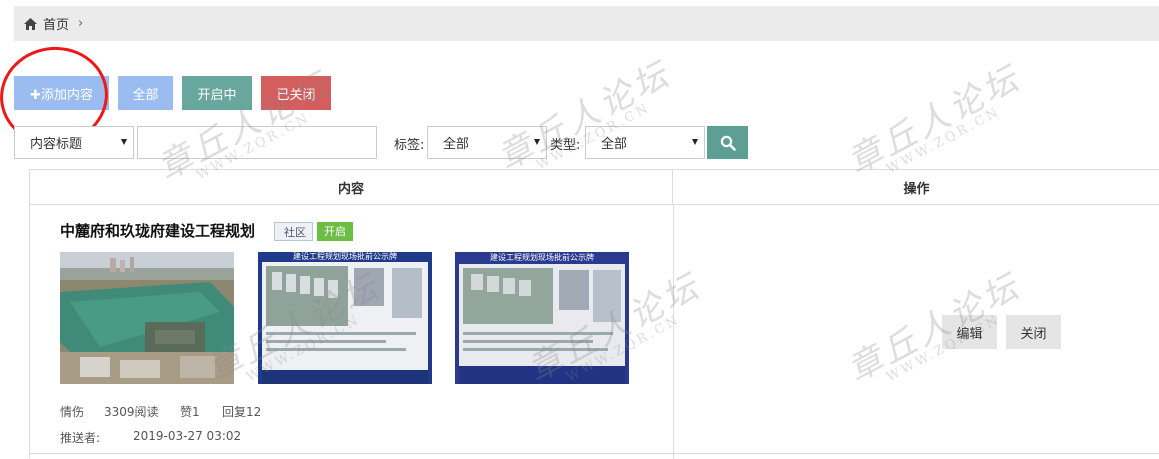 The width and height of the screenshot is (1159, 459). Describe the element at coordinates (157, 230) in the screenshot. I see `post-title: 中麓府和玖珑府建设工程规划` at that location.